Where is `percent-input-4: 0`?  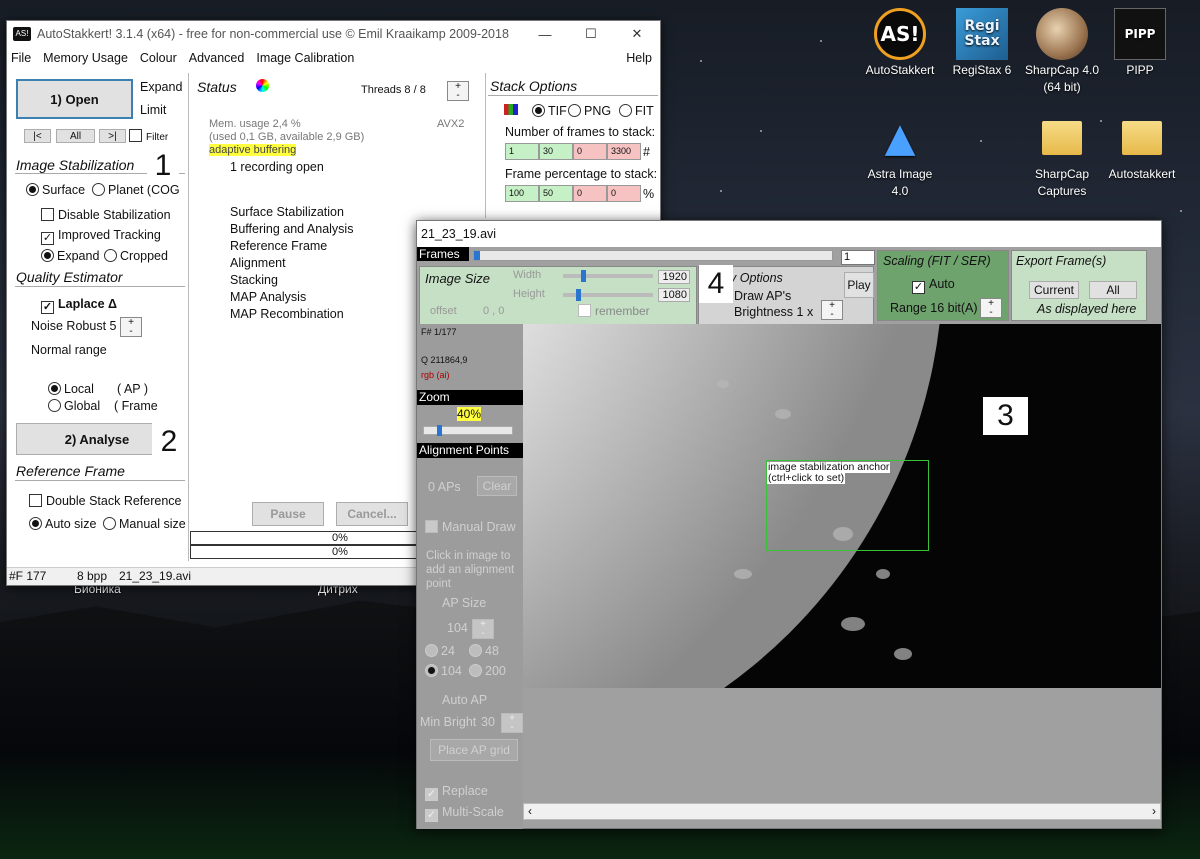 percent-input-4: 0 is located at coordinates (624, 193).